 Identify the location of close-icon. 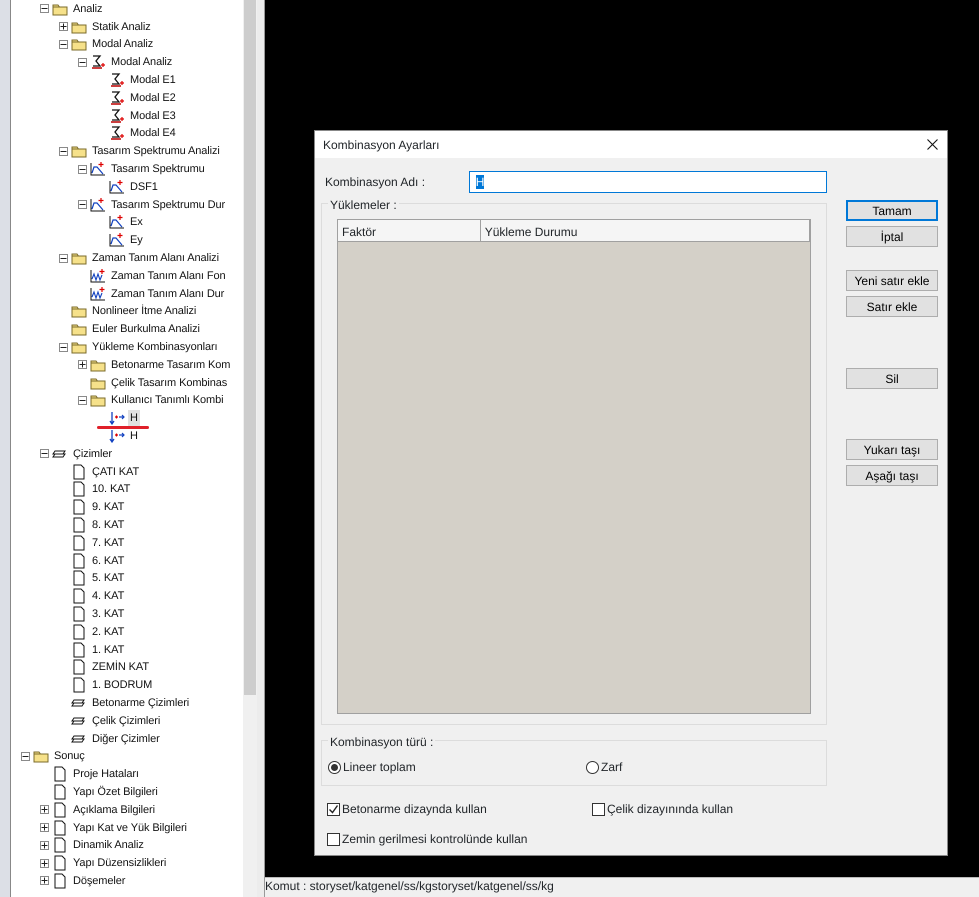
(932, 144).